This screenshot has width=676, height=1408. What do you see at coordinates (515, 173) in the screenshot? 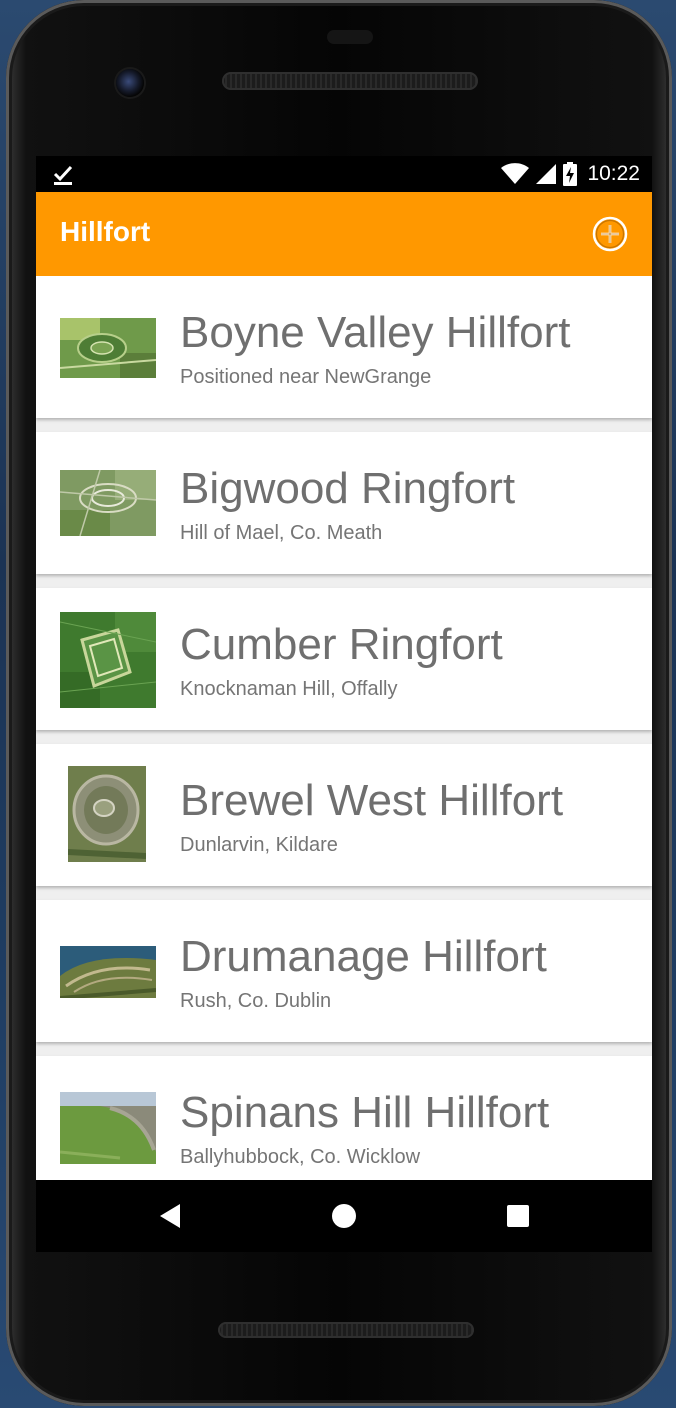
I see `wifi-icon` at bounding box center [515, 173].